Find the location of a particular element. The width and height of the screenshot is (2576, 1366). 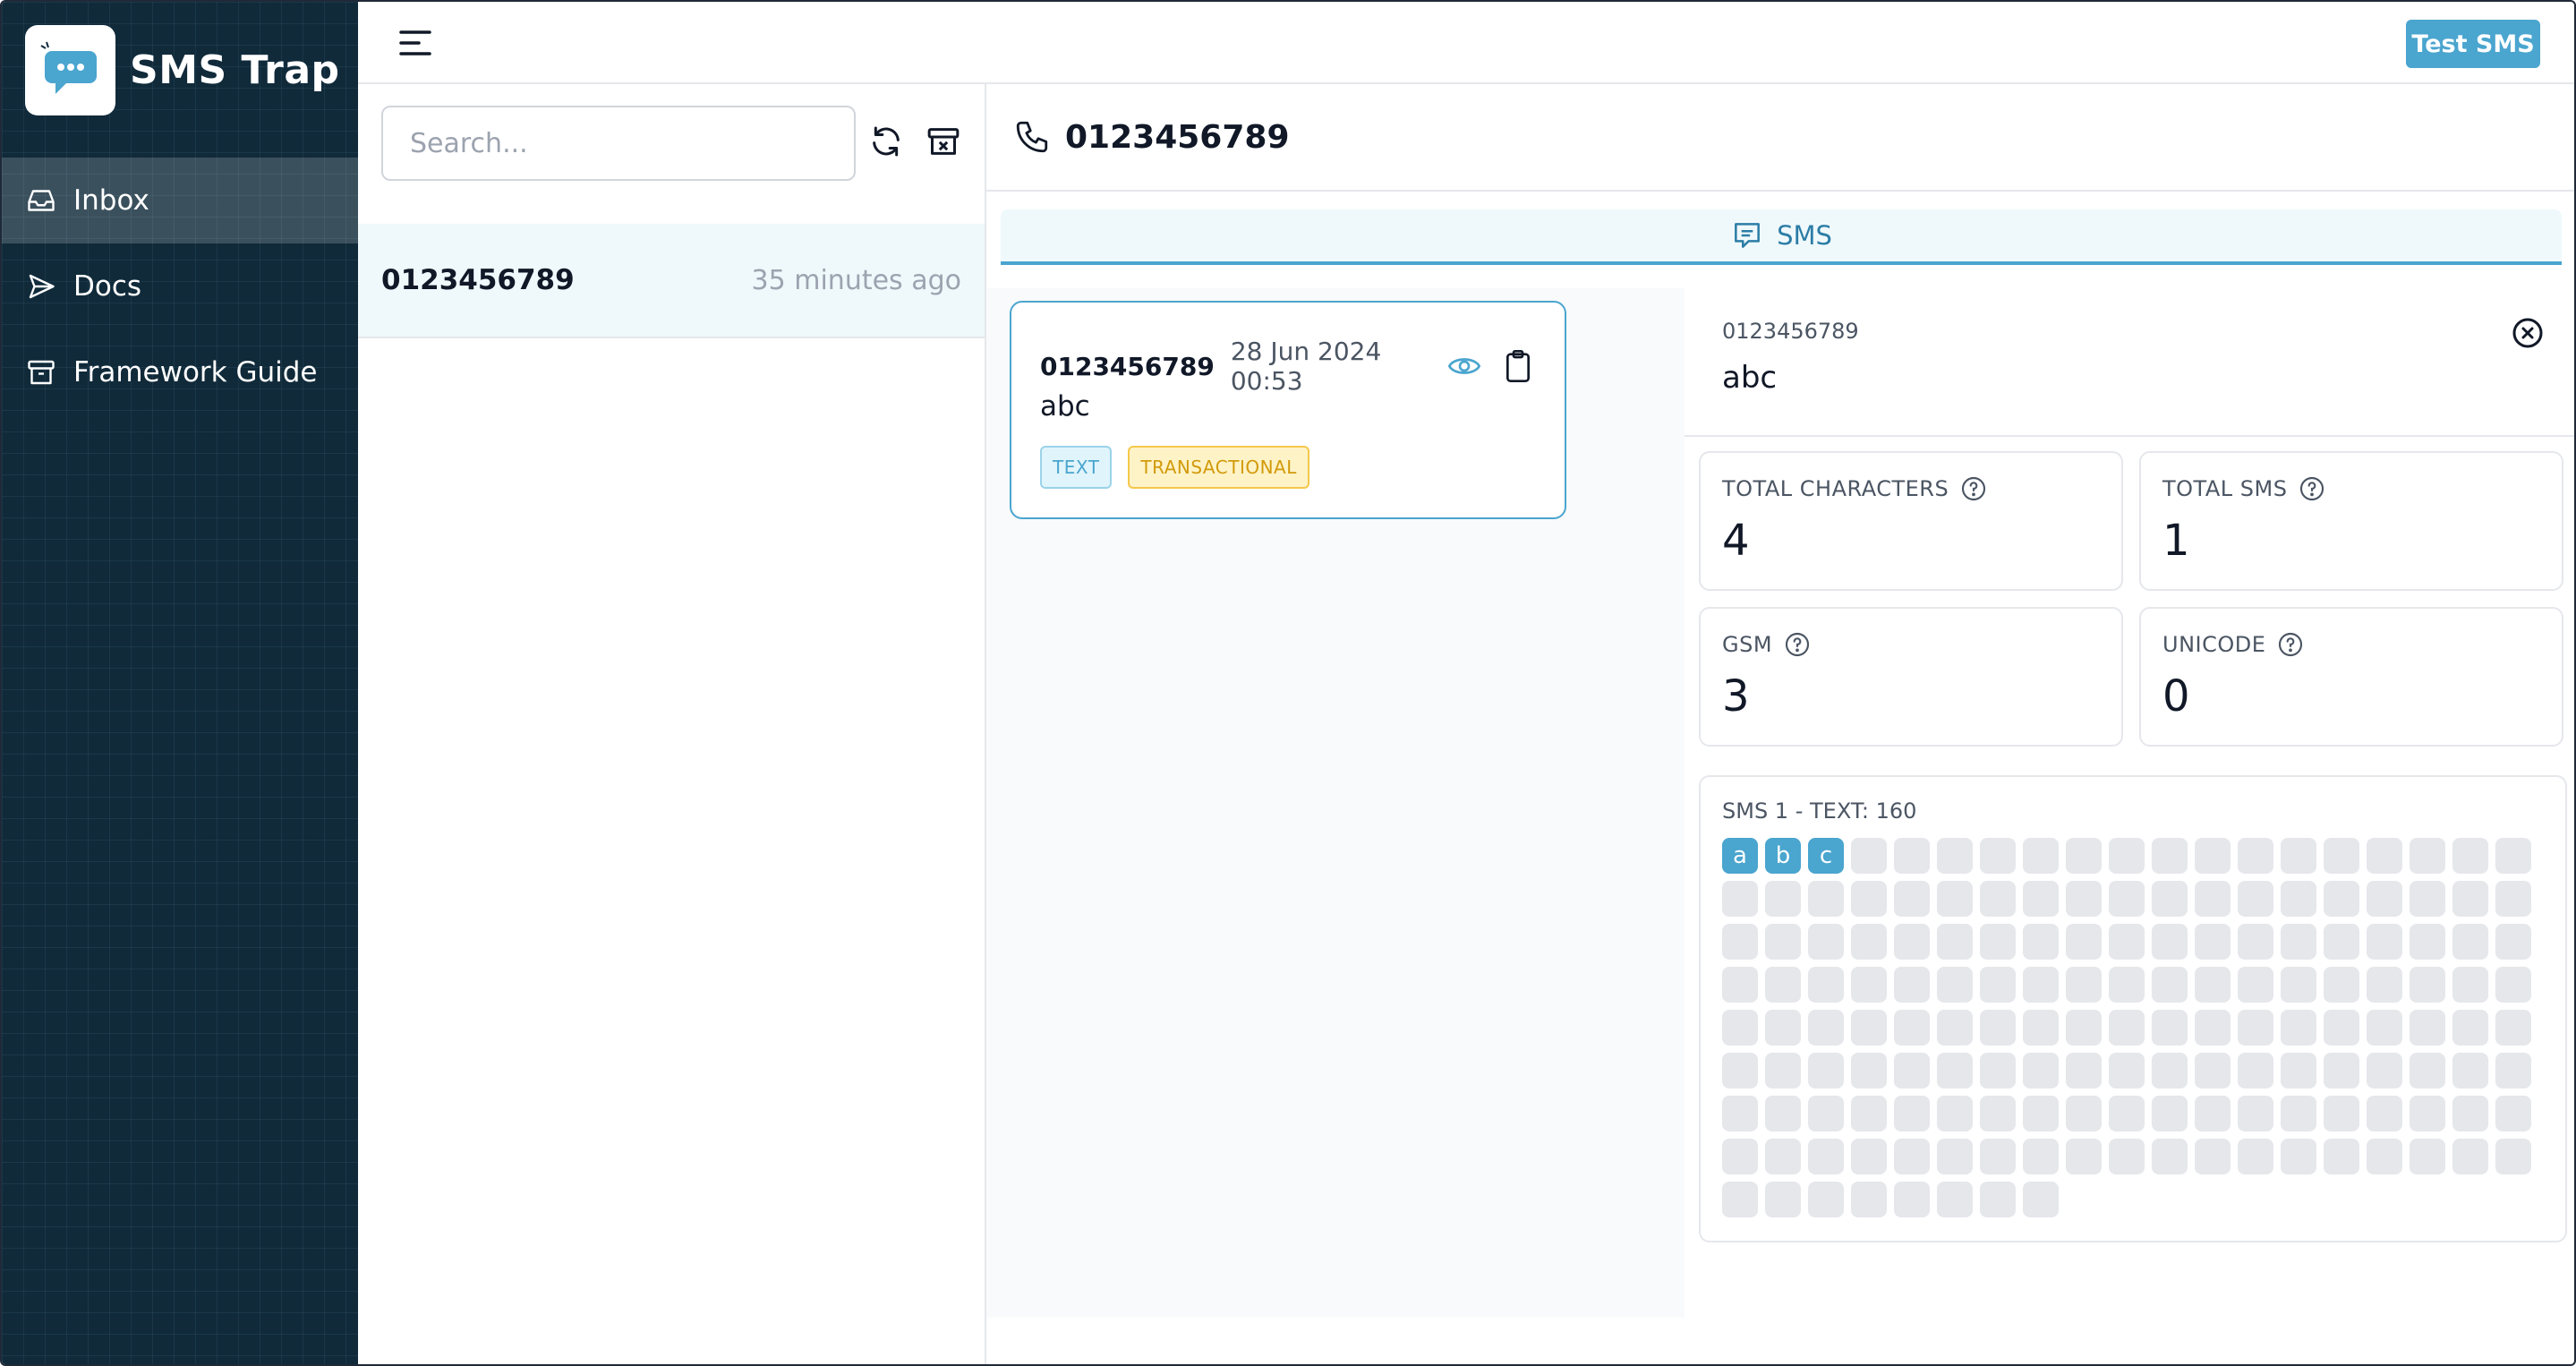

tab-sms: SMS is located at coordinates (1781, 237).